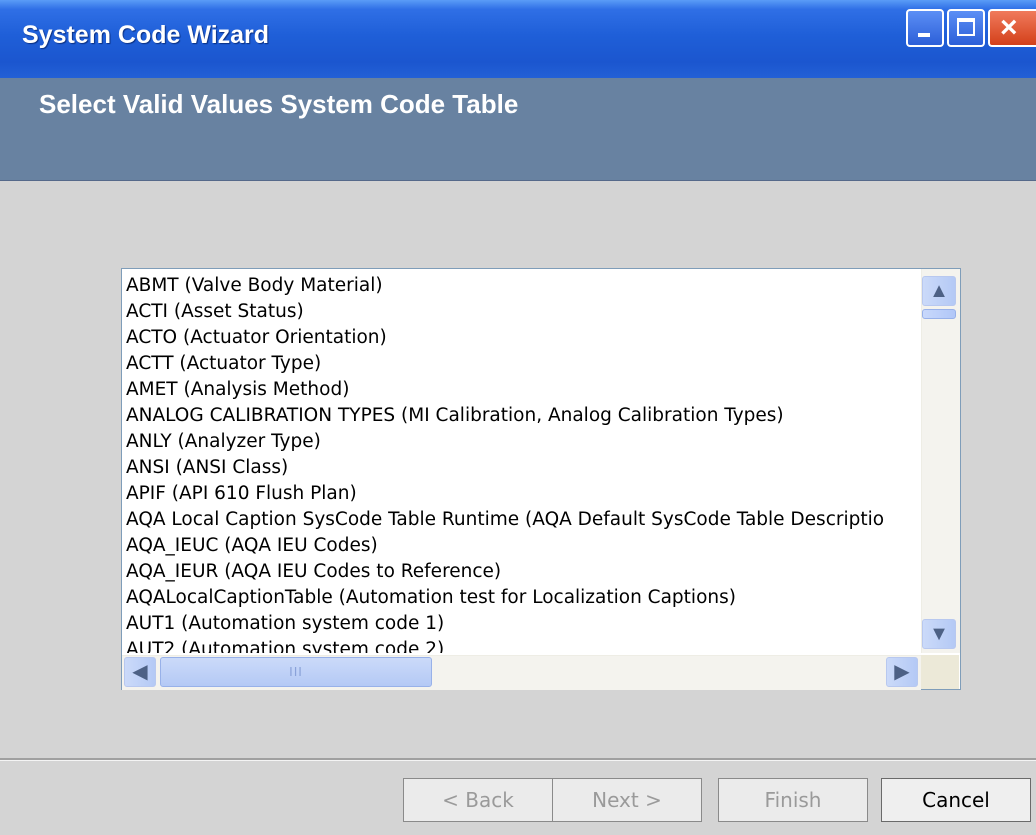  Describe the element at coordinates (518, 39) in the screenshot. I see `title-bar: System Code Wizard ×` at that location.